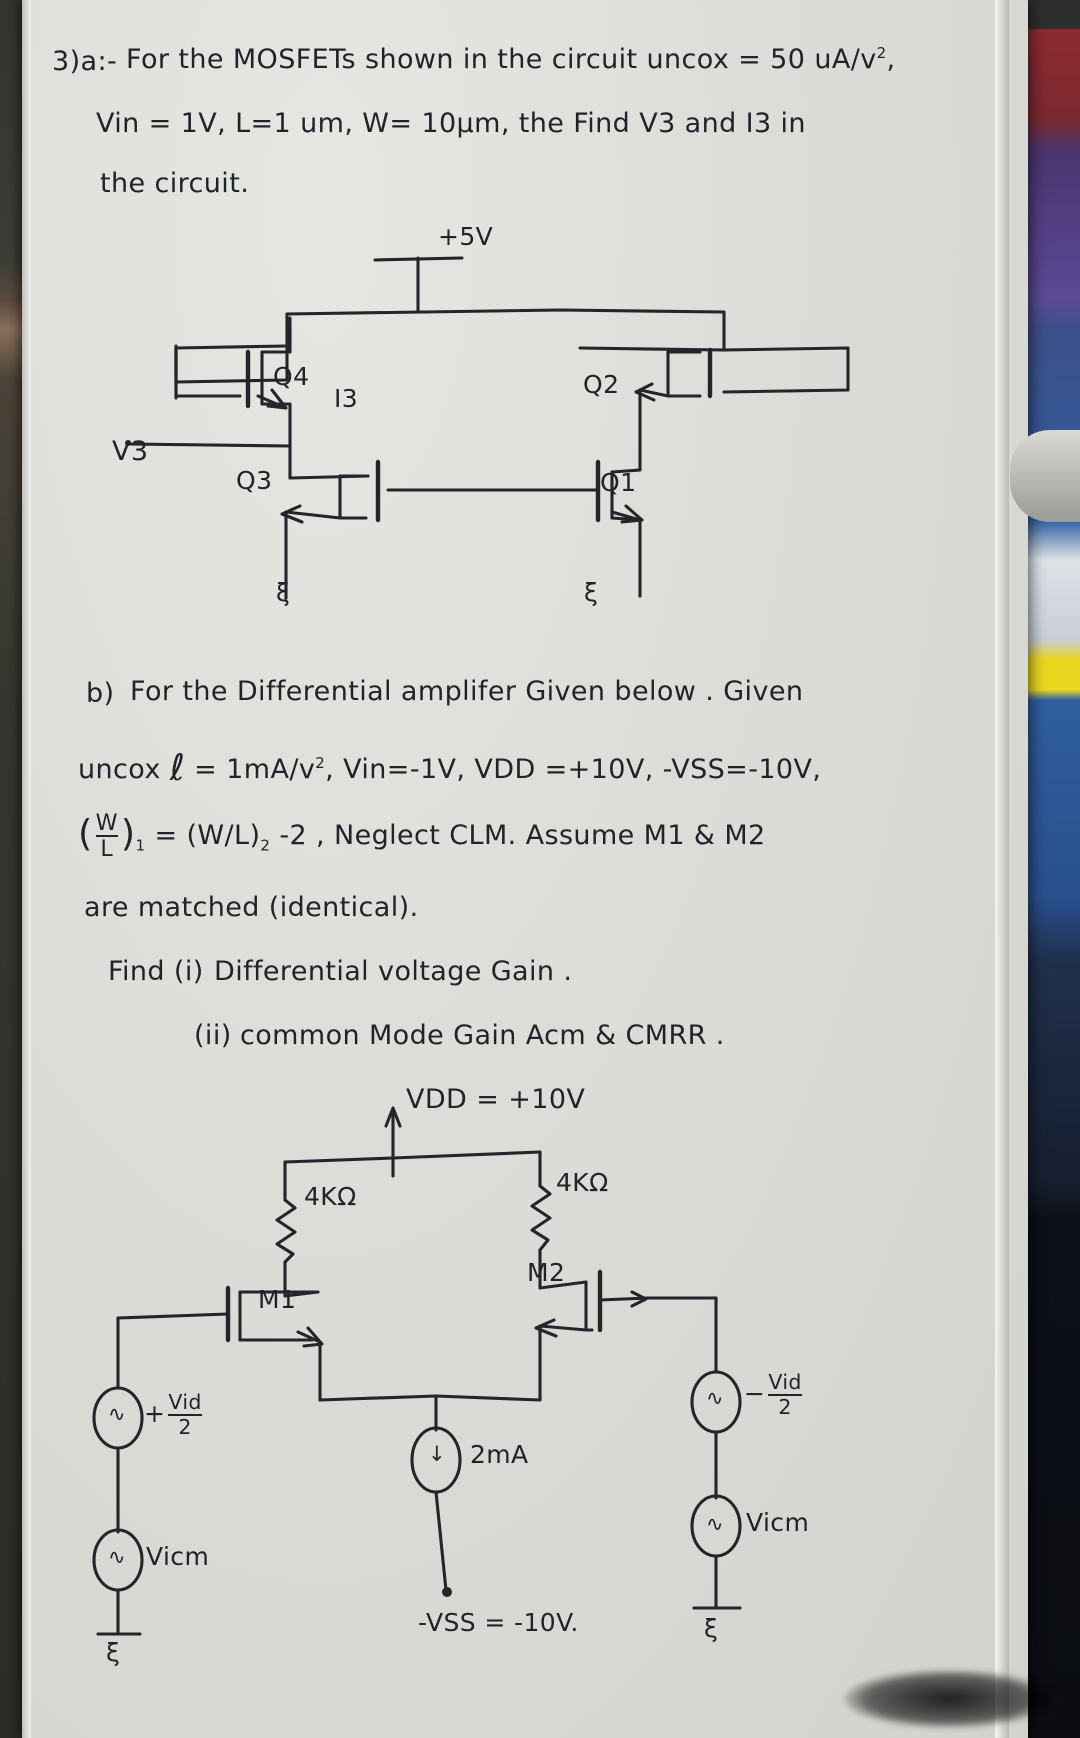 The image size is (1080, 1738). I want to click on vid-left-denominator: 2, so click(185, 1426).